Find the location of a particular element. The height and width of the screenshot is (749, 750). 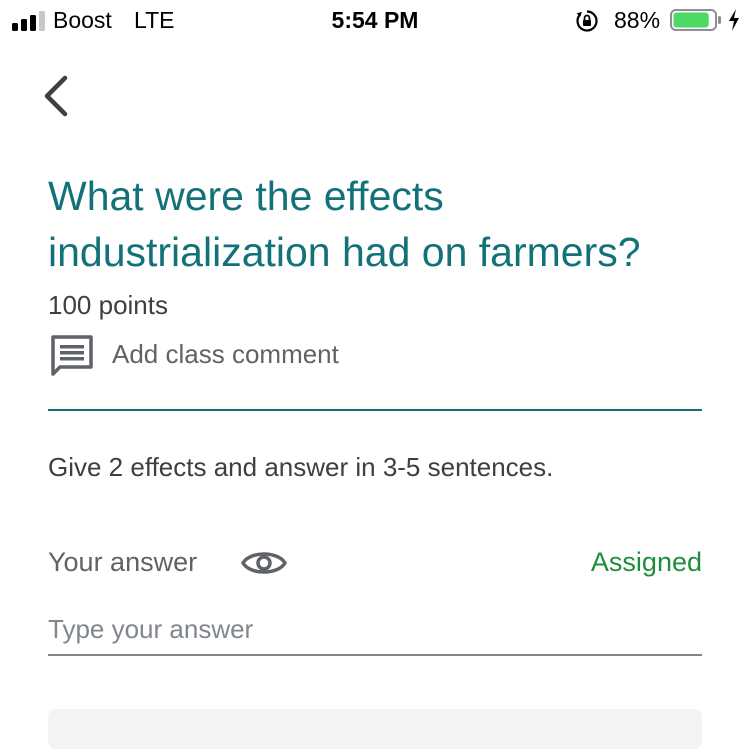

add-class-comment-label: Add class comment is located at coordinates (225, 354).